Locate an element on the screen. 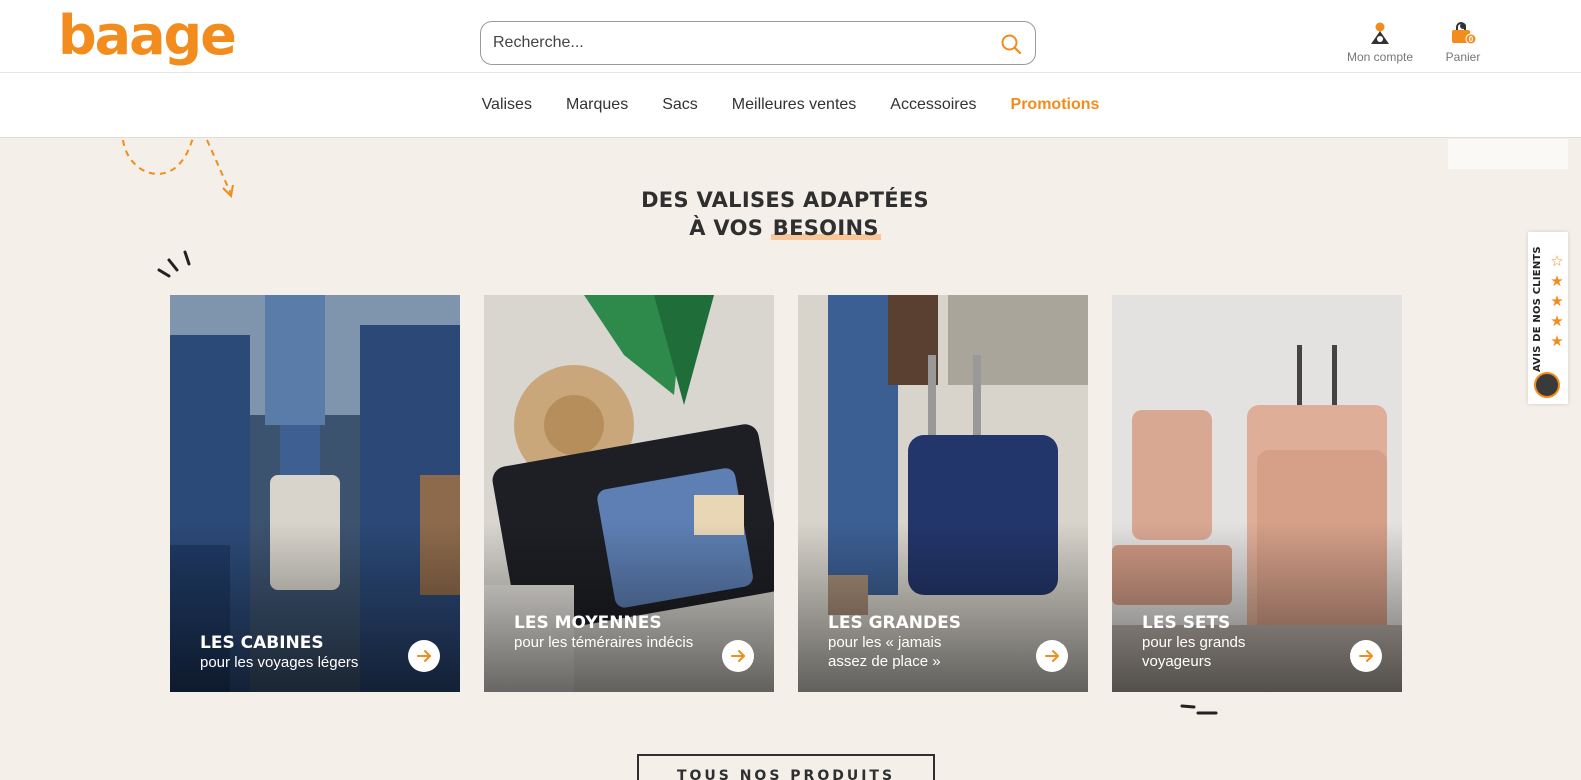  category-card-cabines: LES CABINES pour les voyages légers is located at coordinates (315, 493).